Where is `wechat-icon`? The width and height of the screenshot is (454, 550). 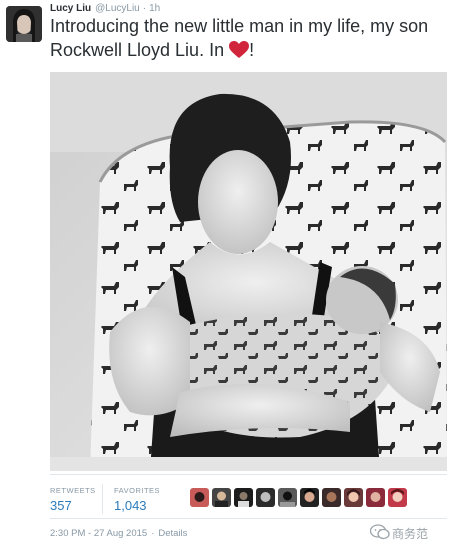
wechat-icon is located at coordinates (380, 532).